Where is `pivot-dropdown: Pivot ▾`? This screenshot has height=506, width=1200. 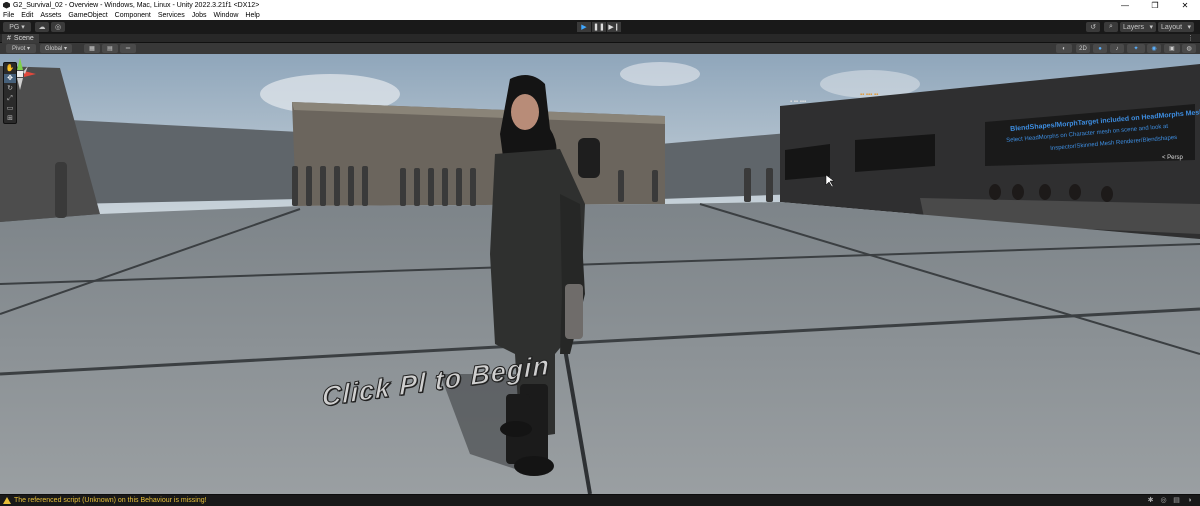 pivot-dropdown: Pivot ▾ is located at coordinates (21, 48).